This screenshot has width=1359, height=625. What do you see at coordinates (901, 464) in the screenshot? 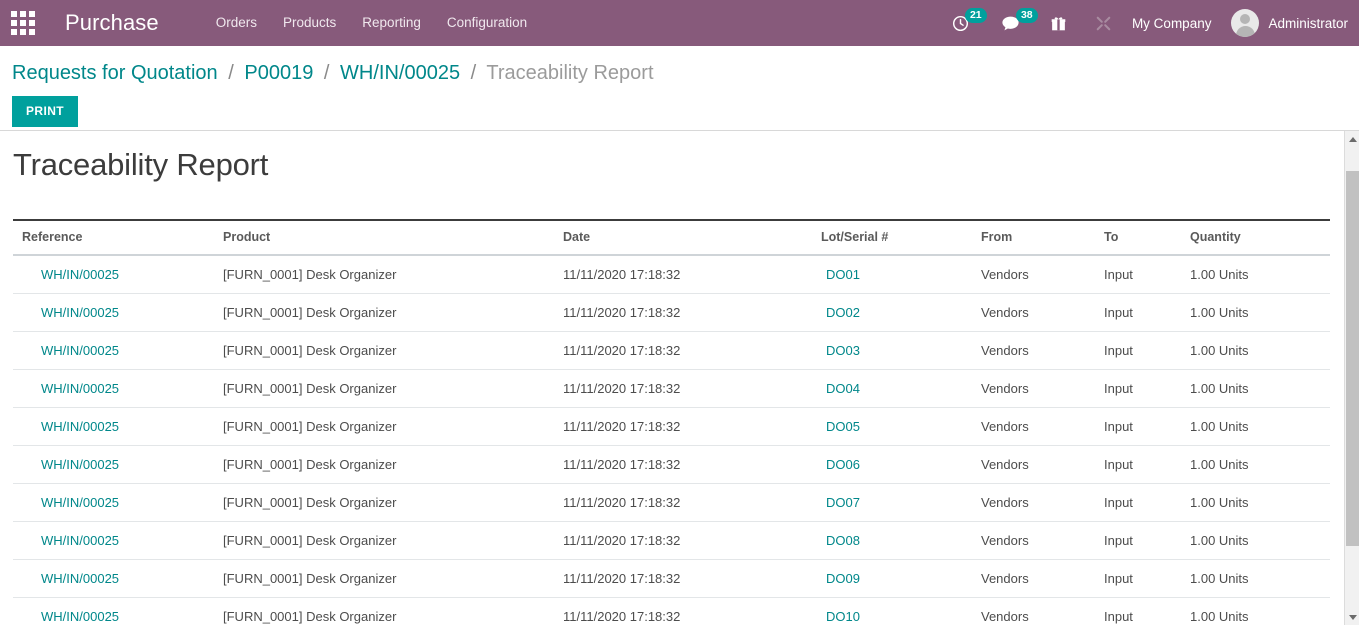
I see `cell-lot-serial: DO06` at bounding box center [901, 464].